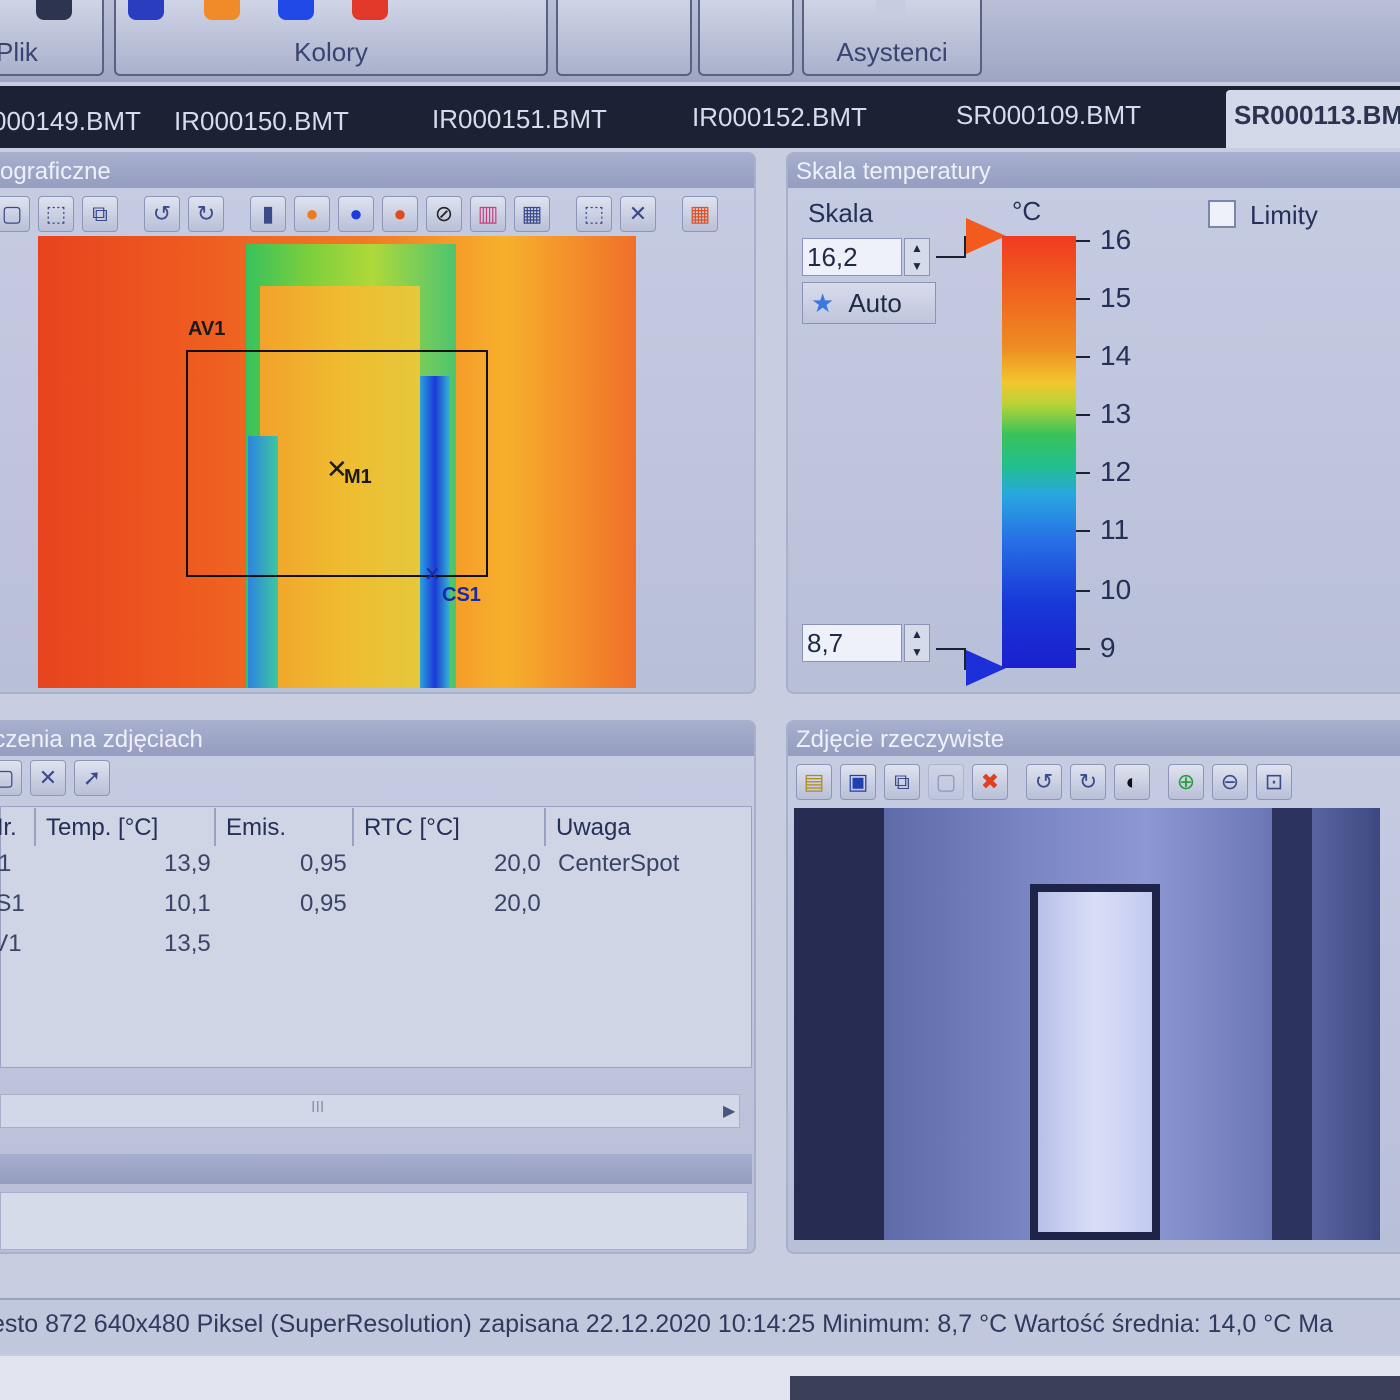 This screenshot has width=1400, height=1400. I want to click on ribbon-group-assistants: Asystenci, so click(892, 38).